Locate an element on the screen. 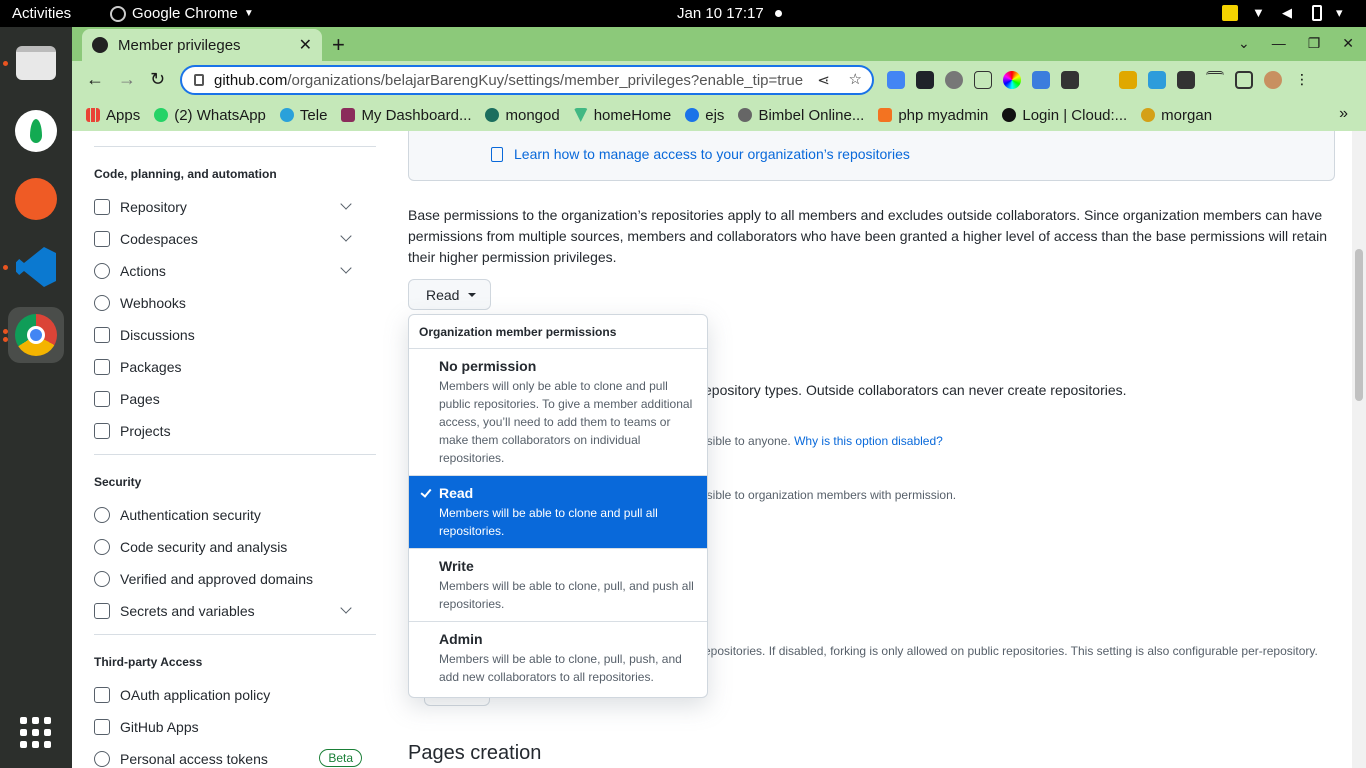  menu-kebab-icon: ⋮ is located at coordinates (1302, 80).